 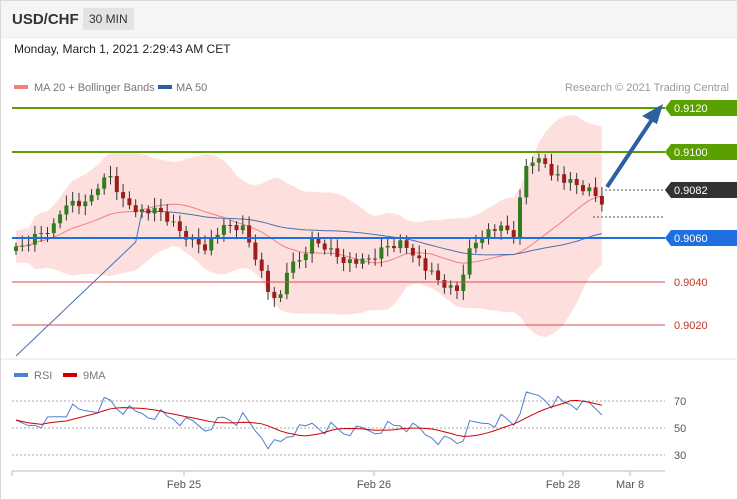 I want to click on rsi-9ma-line, so click(x=309, y=418).